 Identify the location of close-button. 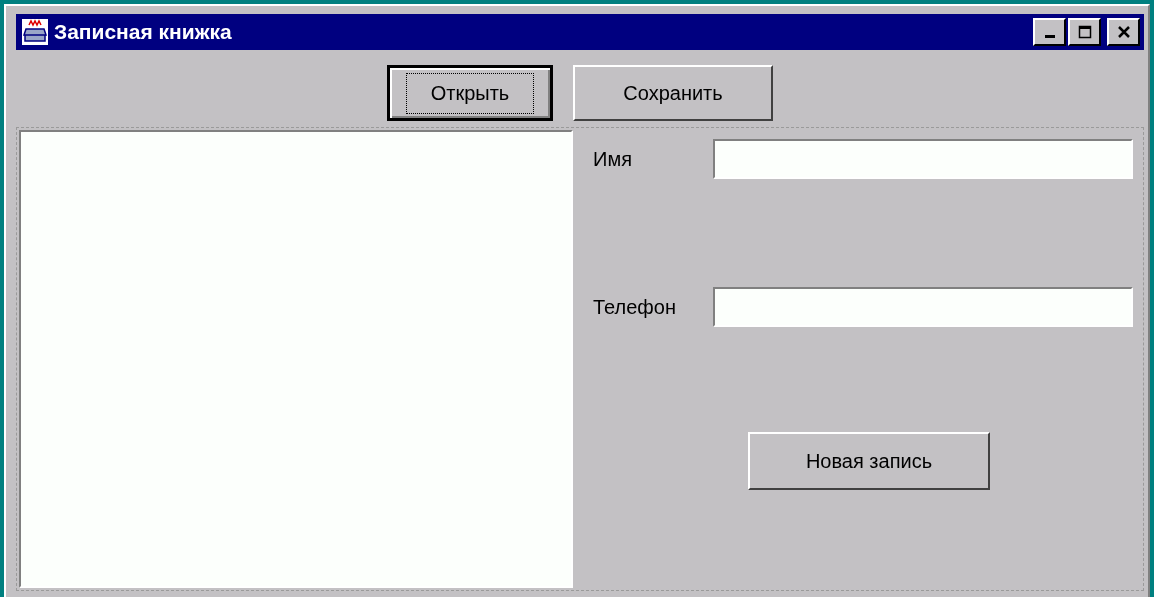
(1123, 32).